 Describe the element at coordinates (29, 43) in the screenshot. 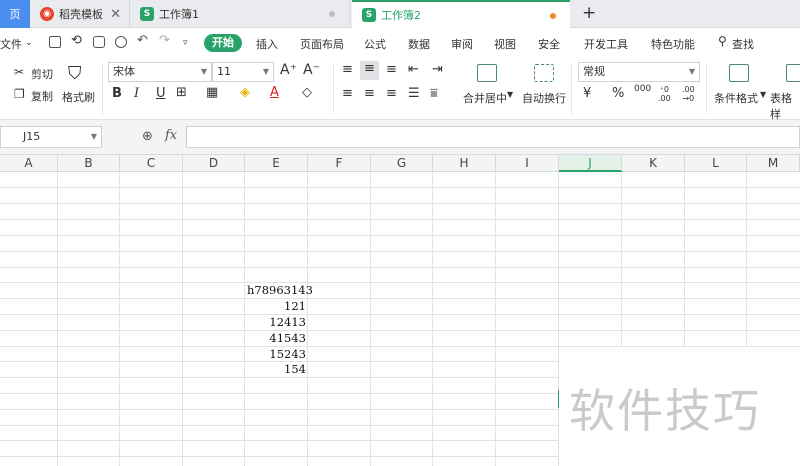

I see `chevron-down-icon: ⌄` at that location.